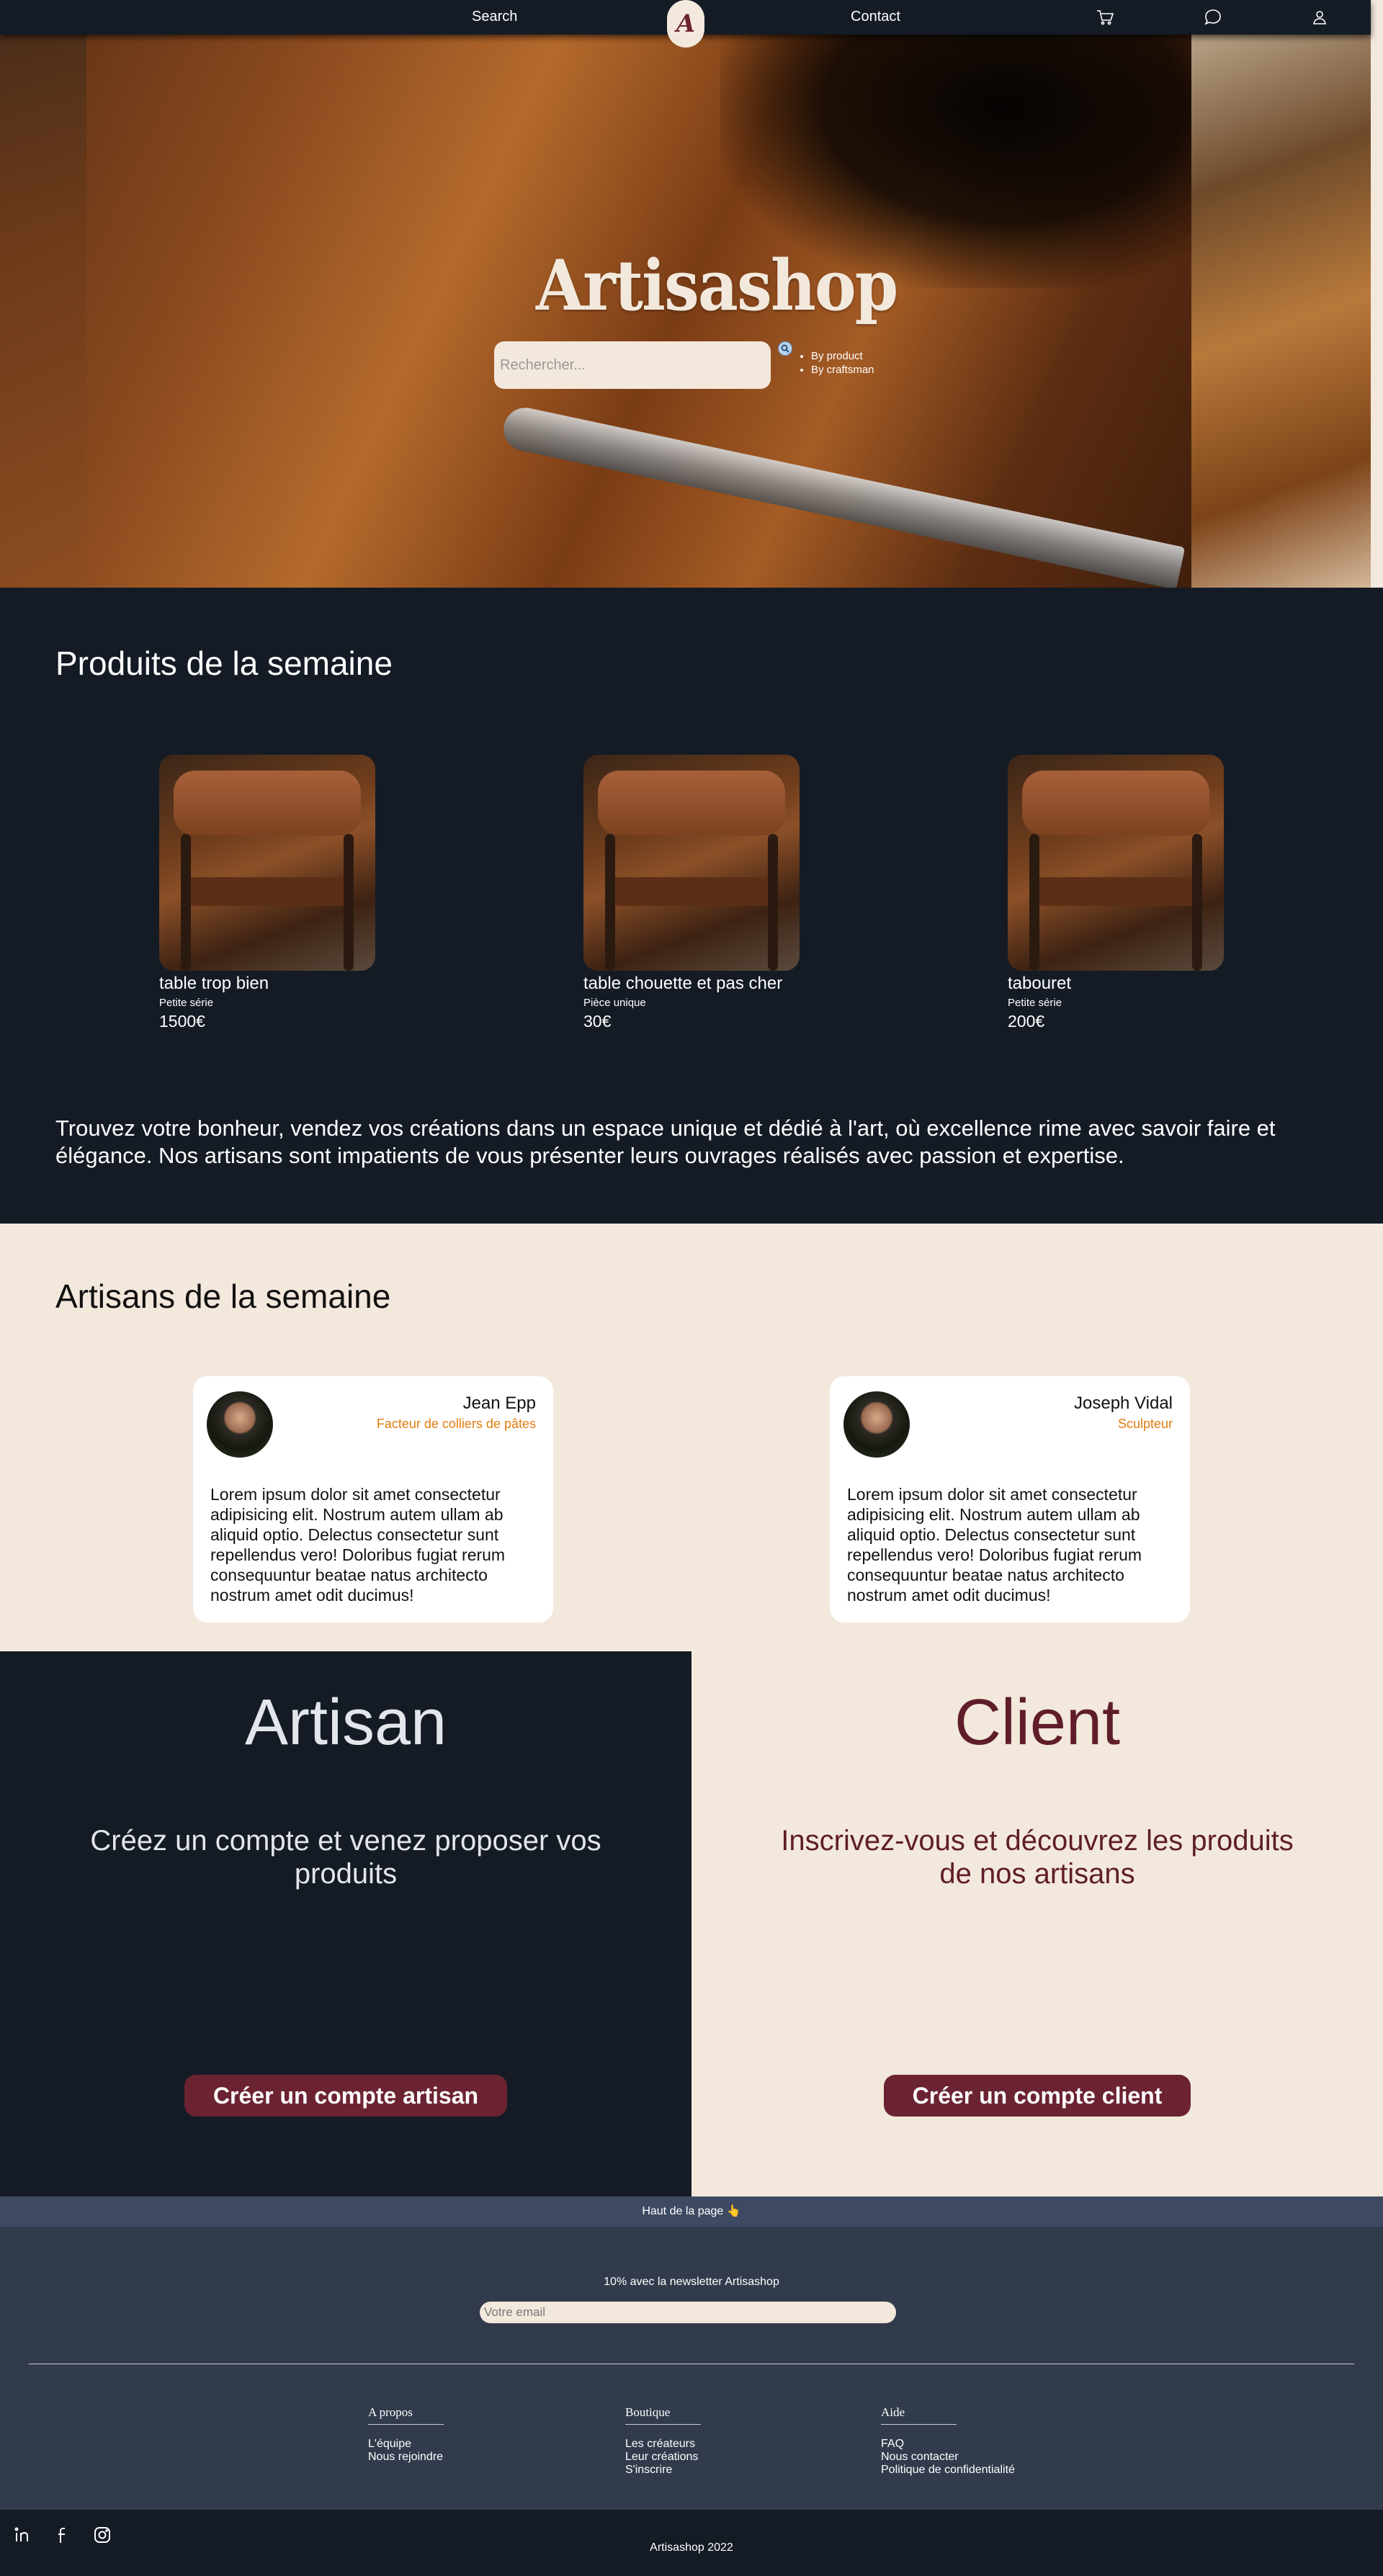  What do you see at coordinates (406, 2457) in the screenshot?
I see `footer-link-join: Nous rejoindre` at bounding box center [406, 2457].